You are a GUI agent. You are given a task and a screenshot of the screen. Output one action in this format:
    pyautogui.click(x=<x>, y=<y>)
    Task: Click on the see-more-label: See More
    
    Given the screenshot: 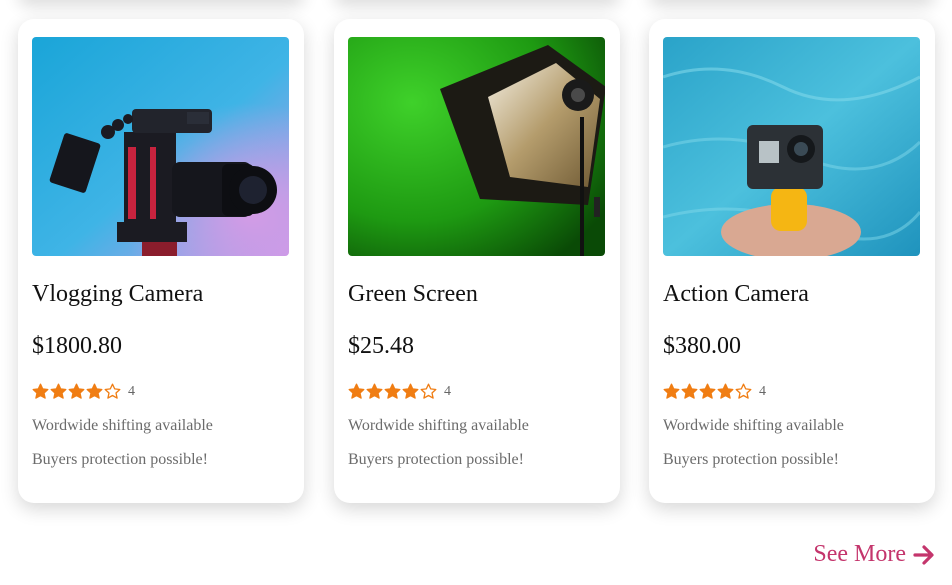 What is the action you would take?
    pyautogui.click(x=859, y=554)
    